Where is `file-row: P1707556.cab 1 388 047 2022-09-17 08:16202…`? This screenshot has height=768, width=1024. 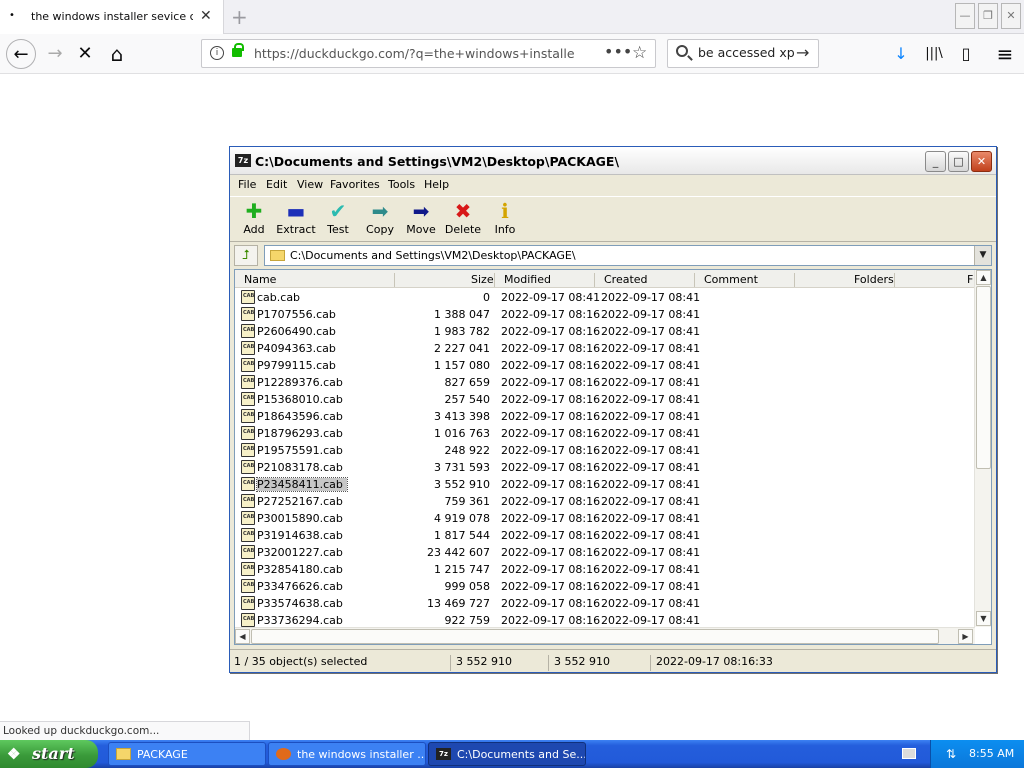 file-row: P1707556.cab 1 388 047 2022-09-17 08:16202… is located at coordinates (605, 314).